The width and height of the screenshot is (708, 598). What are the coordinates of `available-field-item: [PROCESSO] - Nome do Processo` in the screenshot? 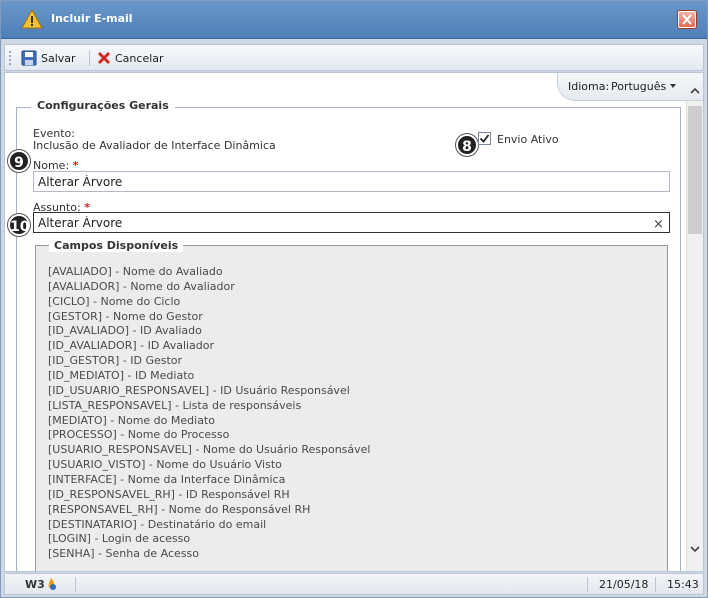 It's located at (139, 435).